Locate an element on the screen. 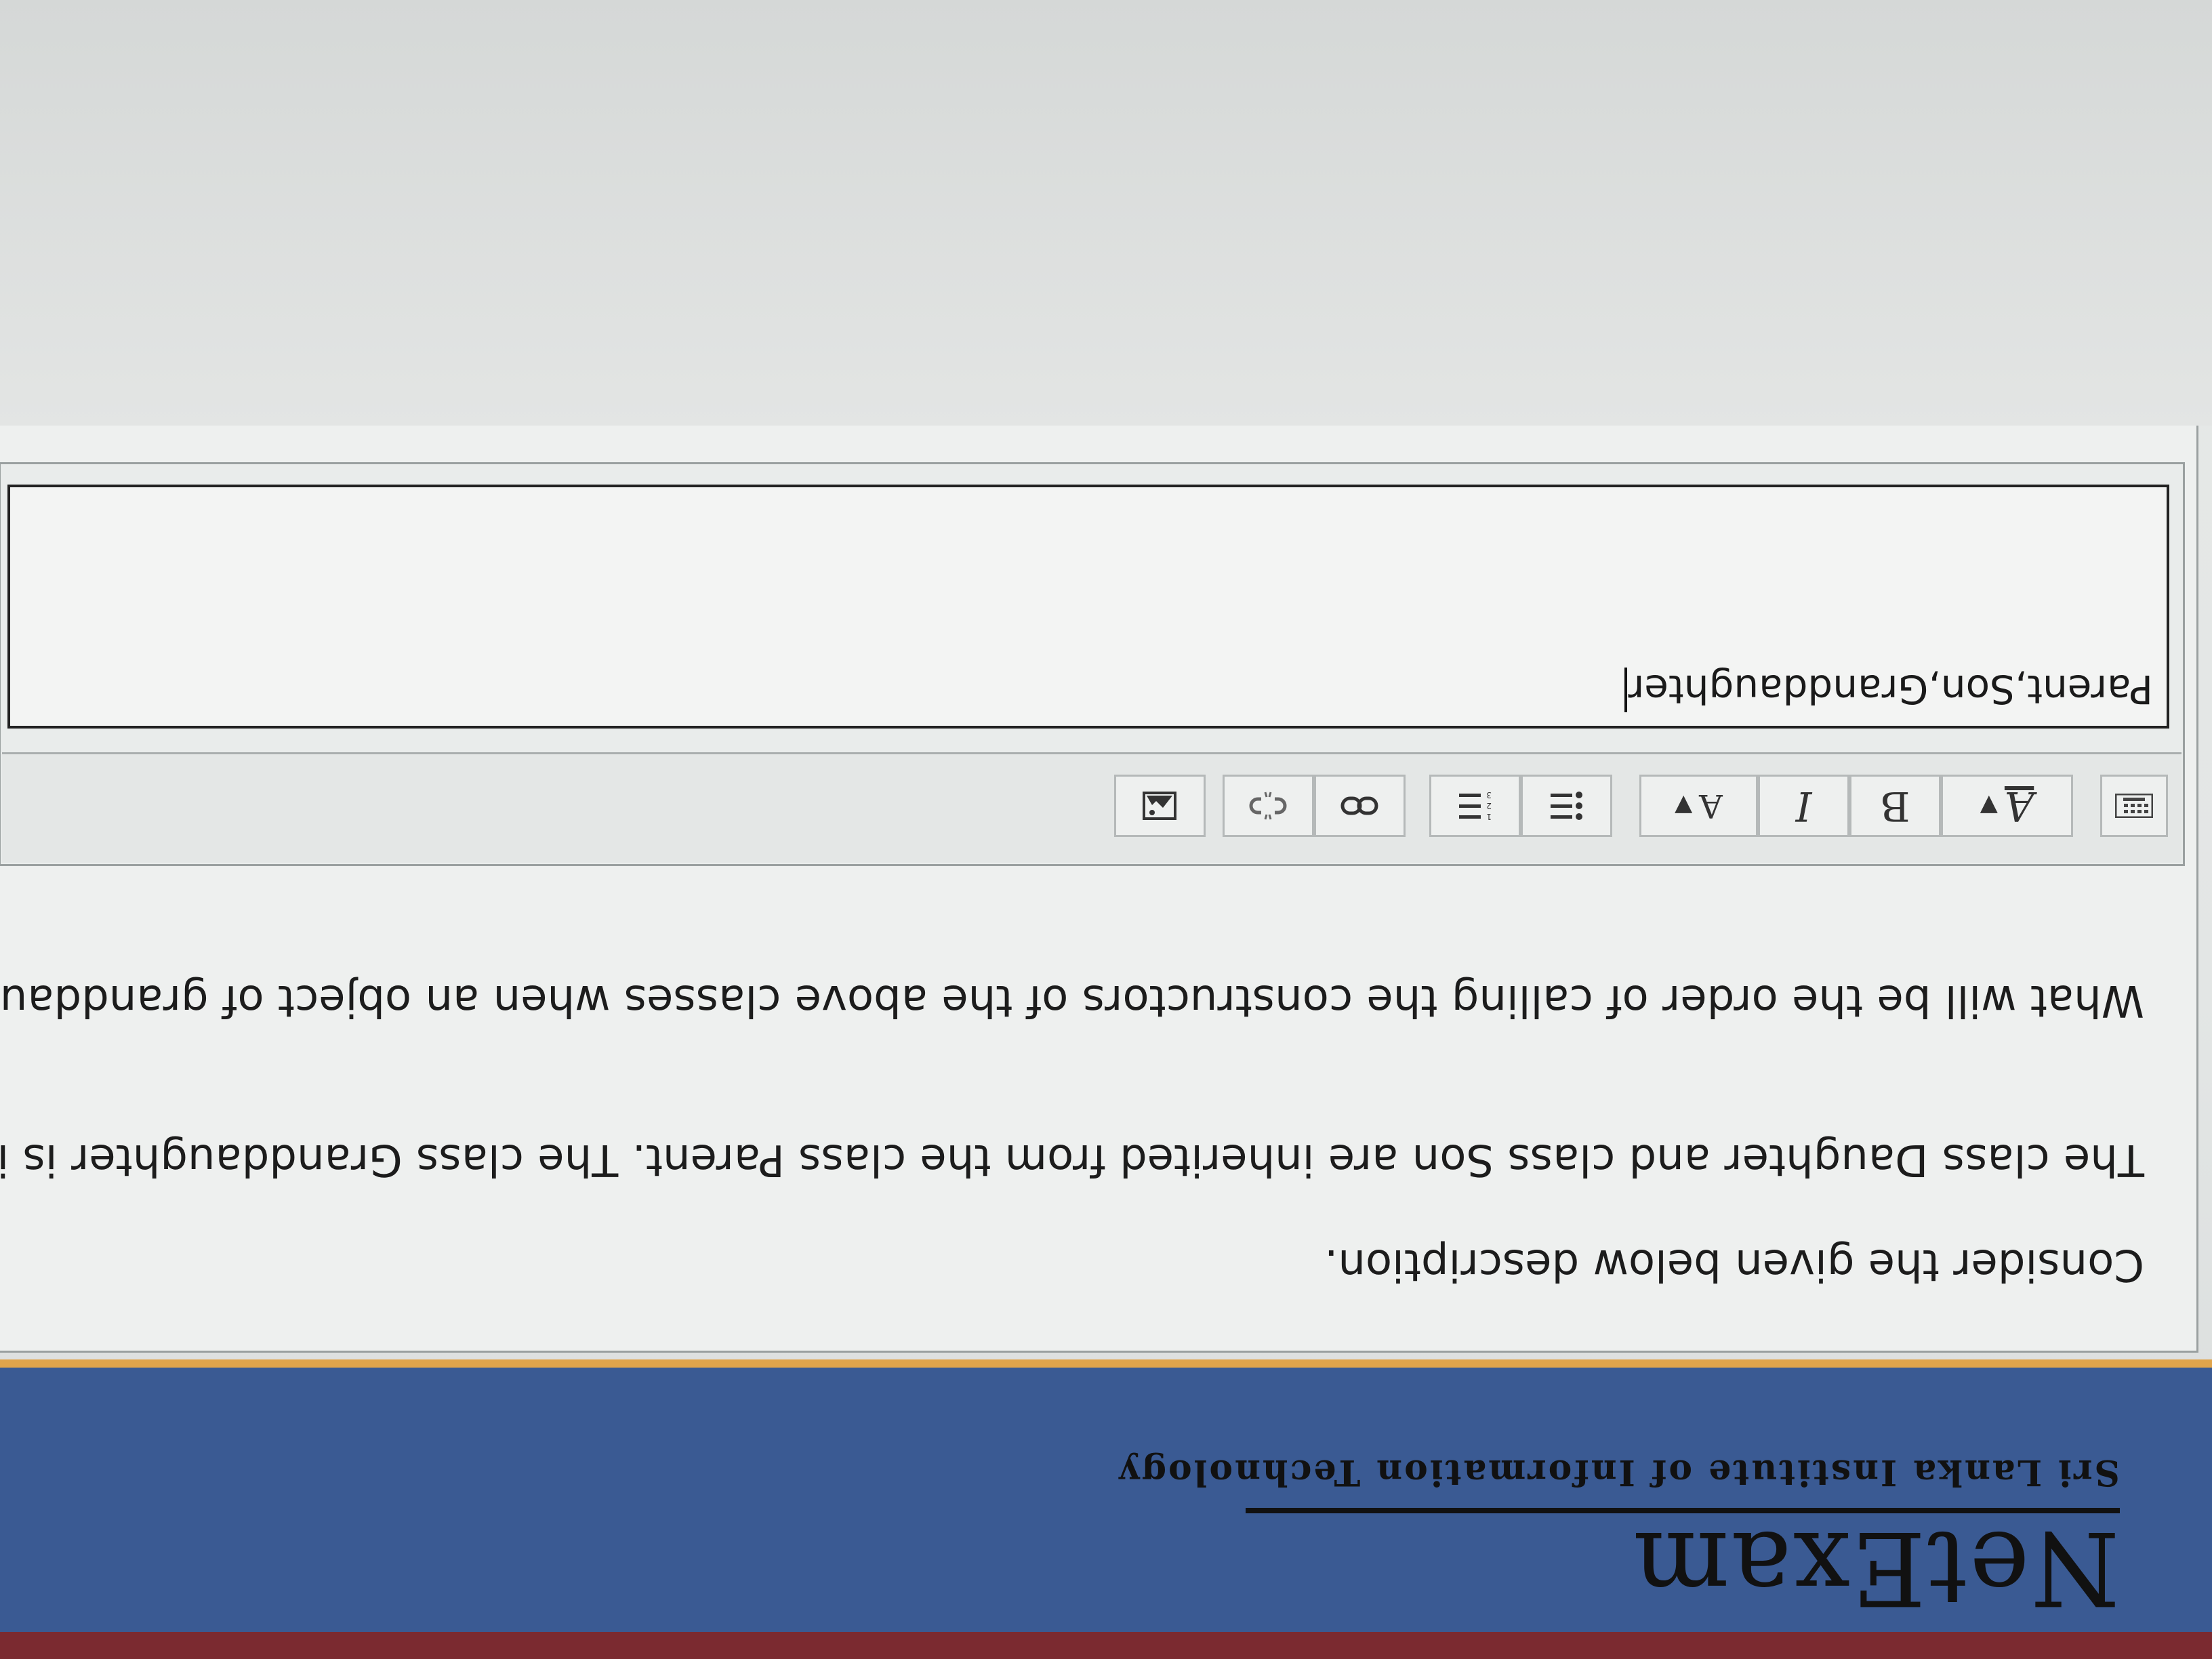  logo-underline is located at coordinates (1683, 1510).